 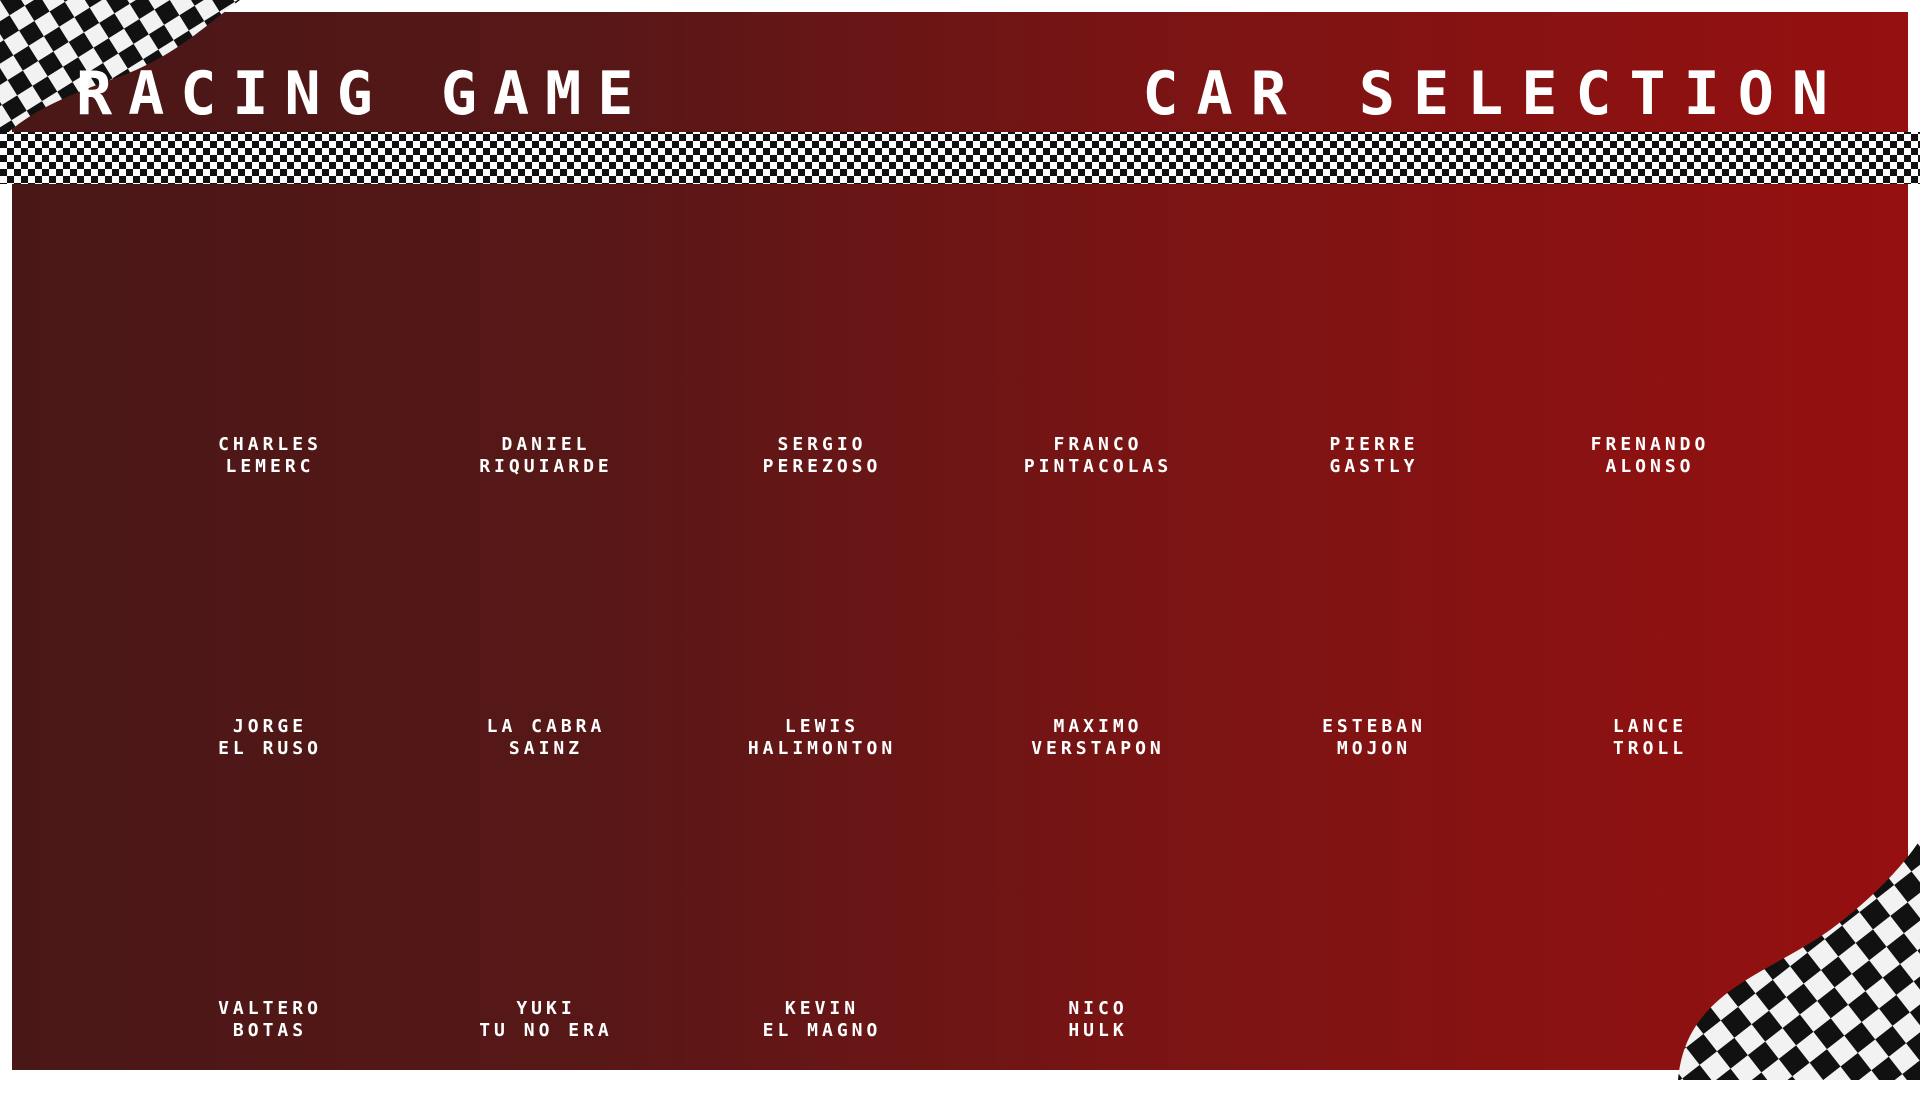 I want to click on driver-first-name: JORGE, so click(x=270, y=726).